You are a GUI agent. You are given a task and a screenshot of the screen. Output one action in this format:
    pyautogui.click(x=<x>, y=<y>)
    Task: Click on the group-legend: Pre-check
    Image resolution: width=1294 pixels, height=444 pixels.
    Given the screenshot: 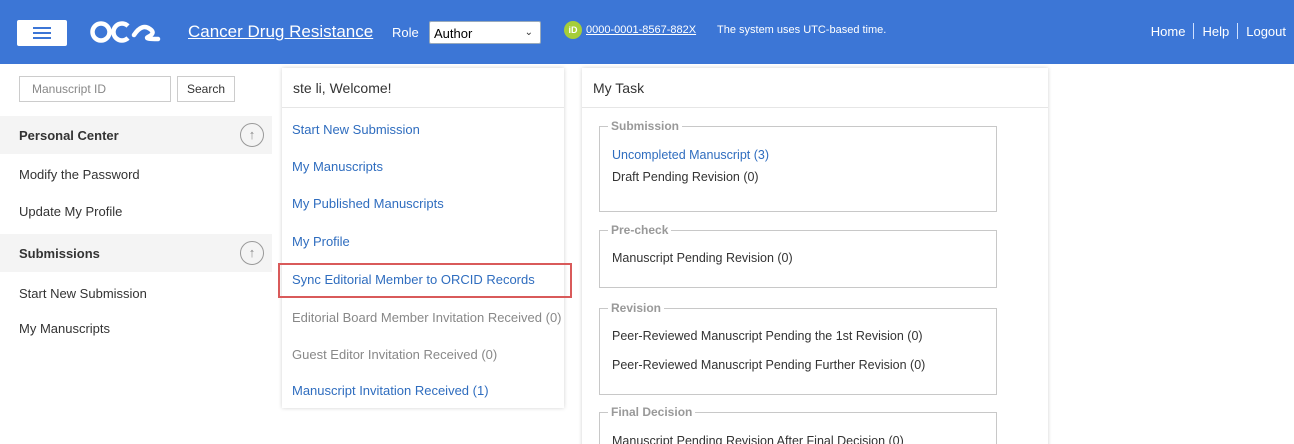 What is the action you would take?
    pyautogui.click(x=640, y=230)
    